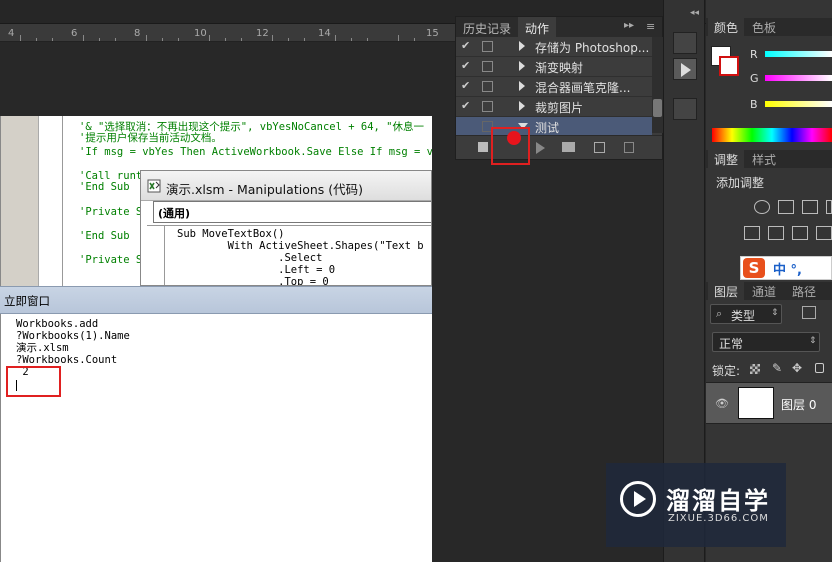  Describe the element at coordinates (20, 201) in the screenshot. I see `code-gutter` at that location.